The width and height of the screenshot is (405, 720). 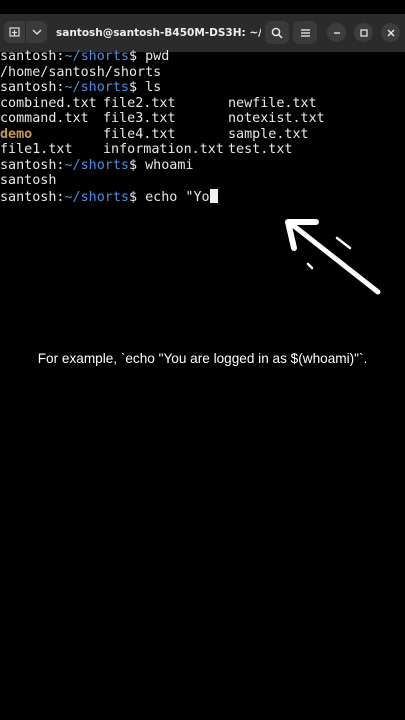 What do you see at coordinates (202, 57) in the screenshot?
I see `prompt-line: santosh:~/shorts$ pwd` at bounding box center [202, 57].